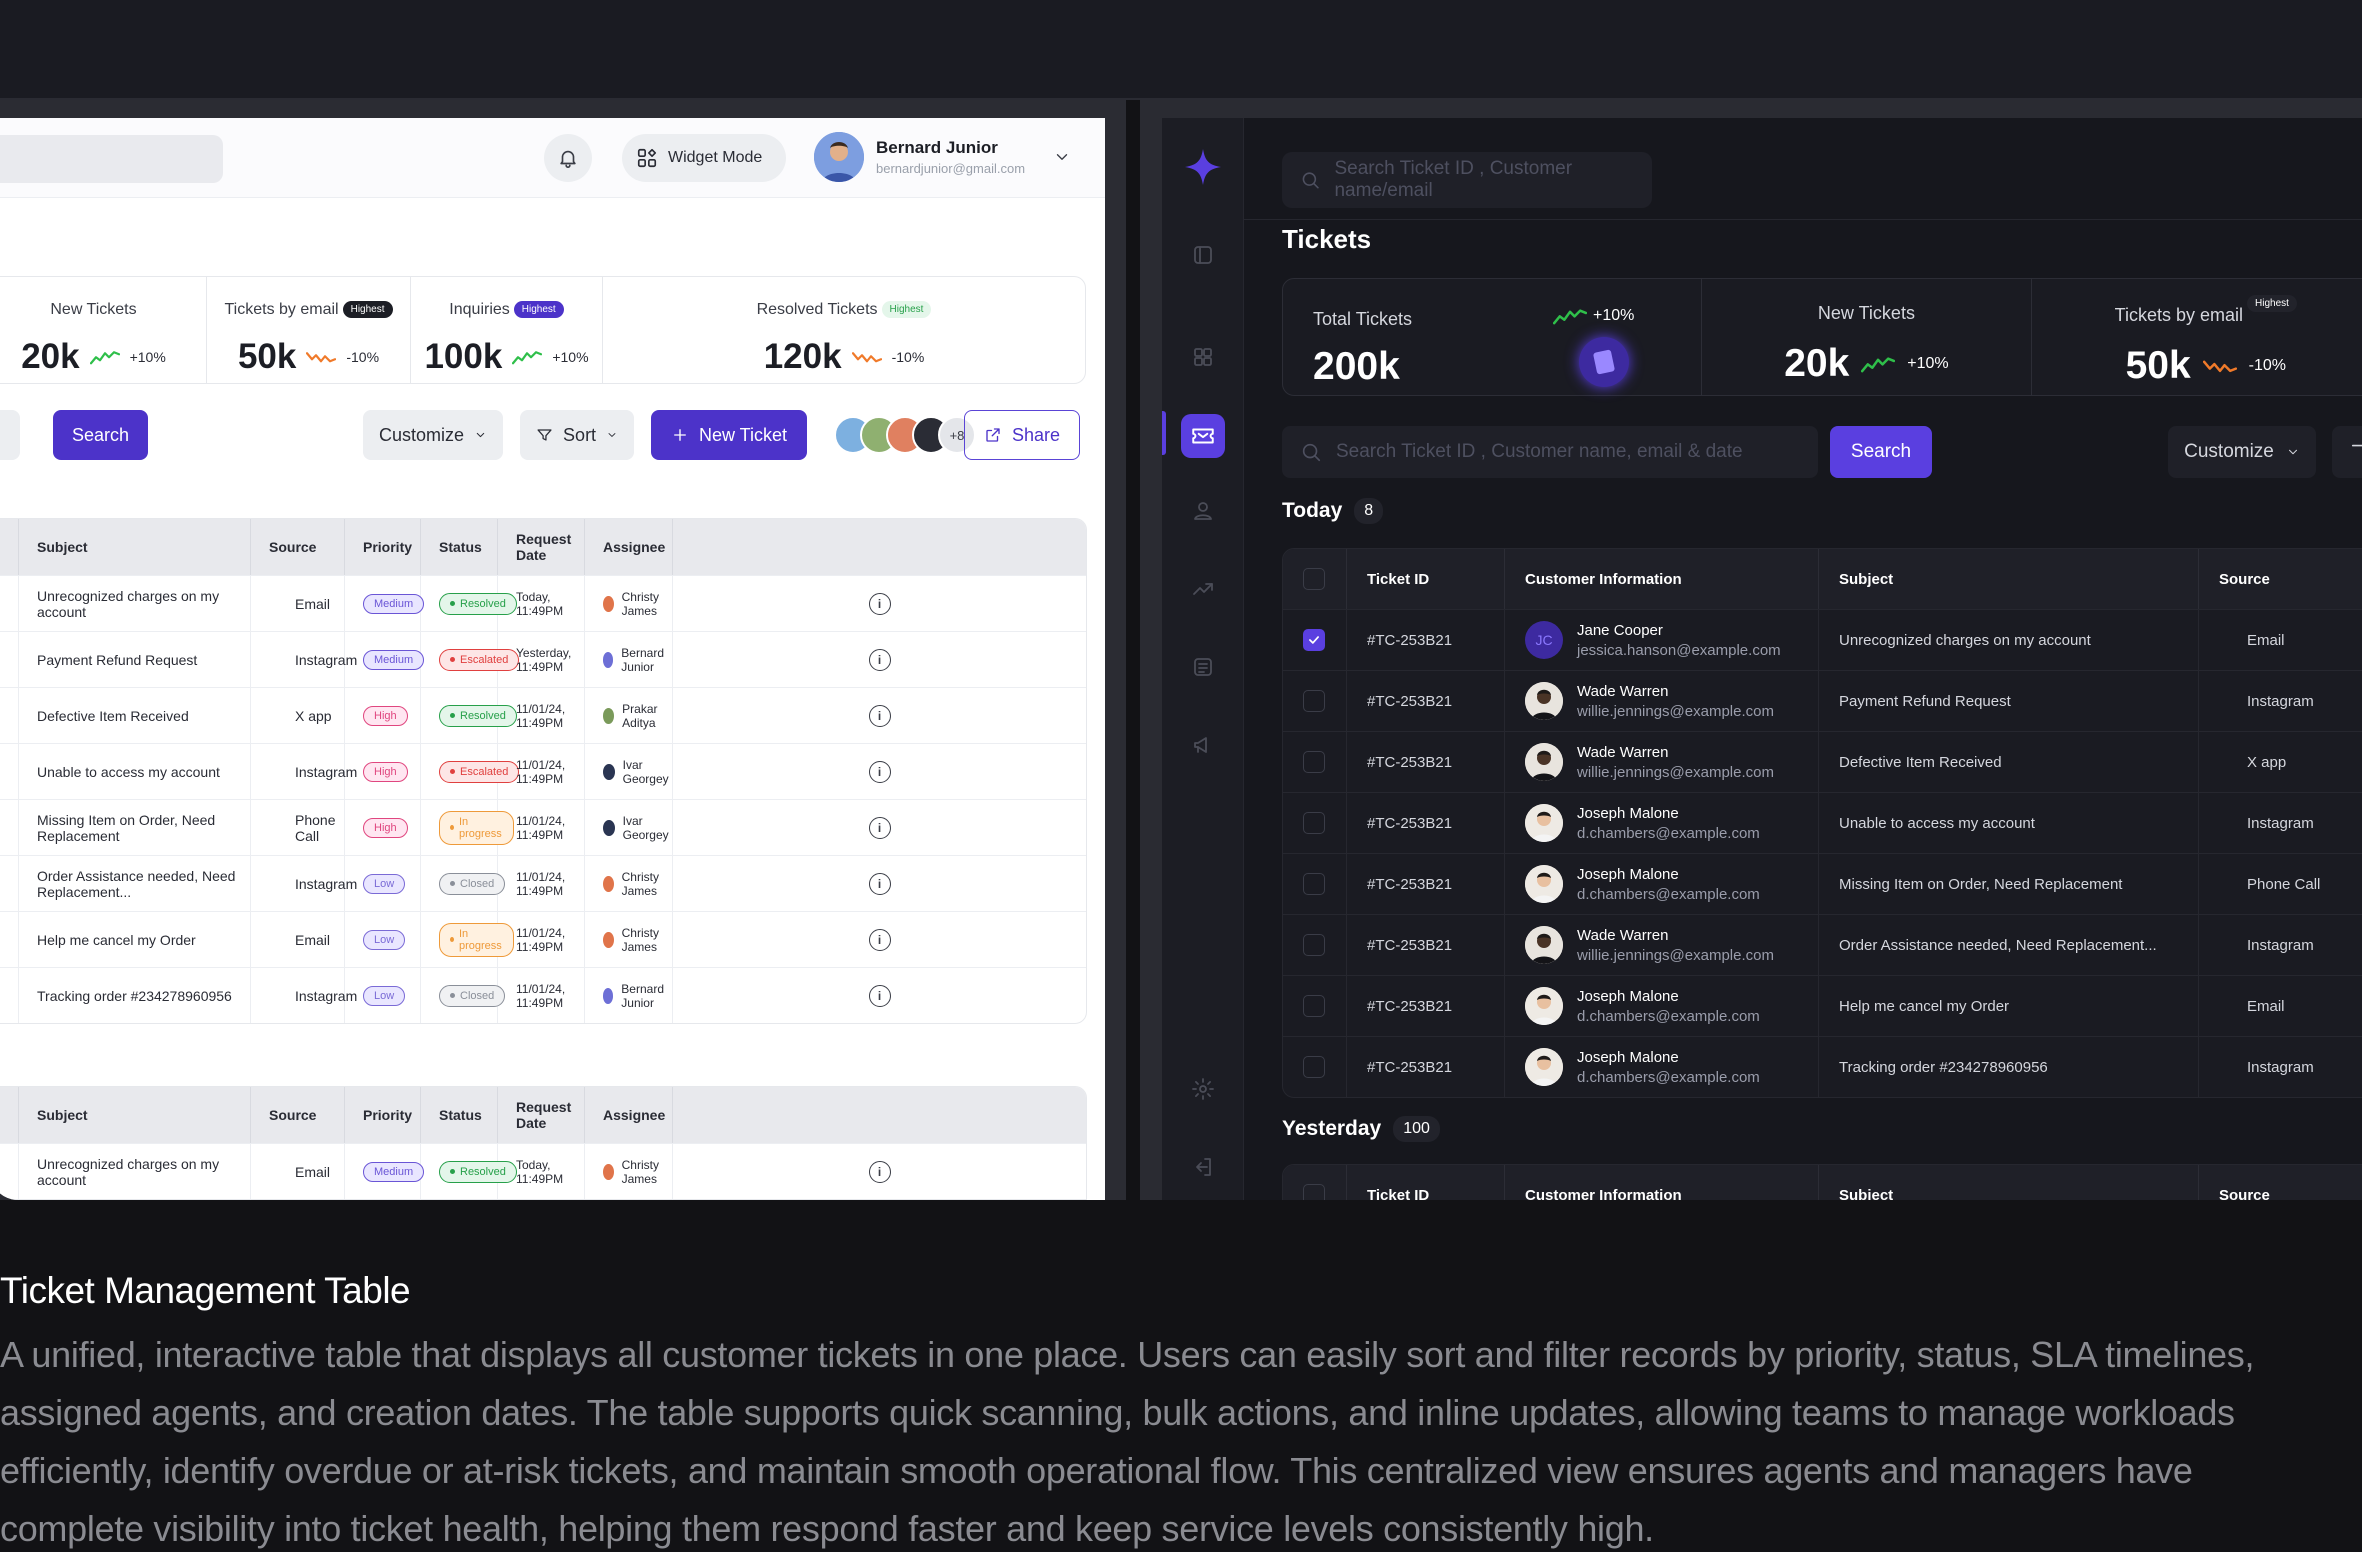 The image size is (2362, 1552). Describe the element at coordinates (1203, 436) in the screenshot. I see `sidebar-item-tickets` at that location.